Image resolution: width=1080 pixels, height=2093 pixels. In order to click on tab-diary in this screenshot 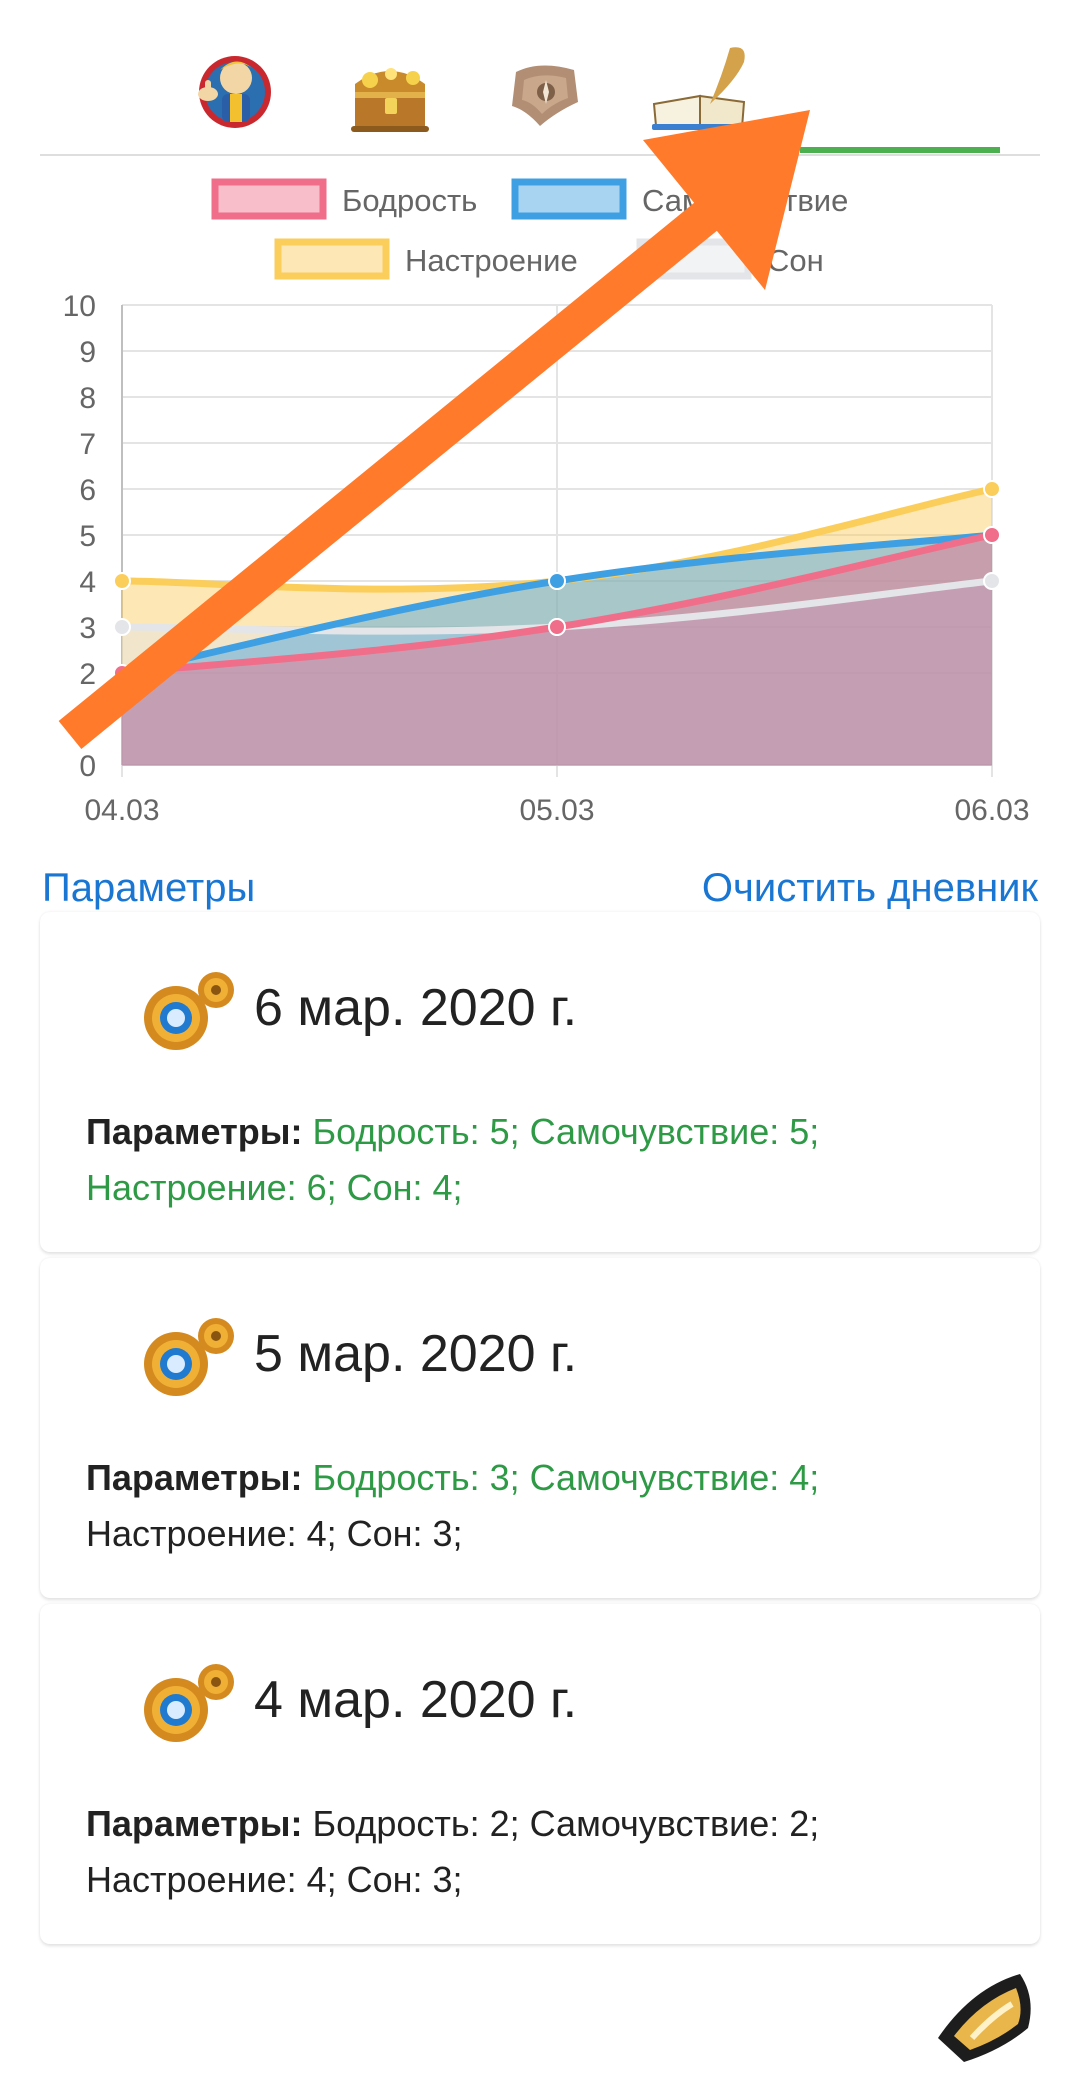, I will do `click(705, 90)`.